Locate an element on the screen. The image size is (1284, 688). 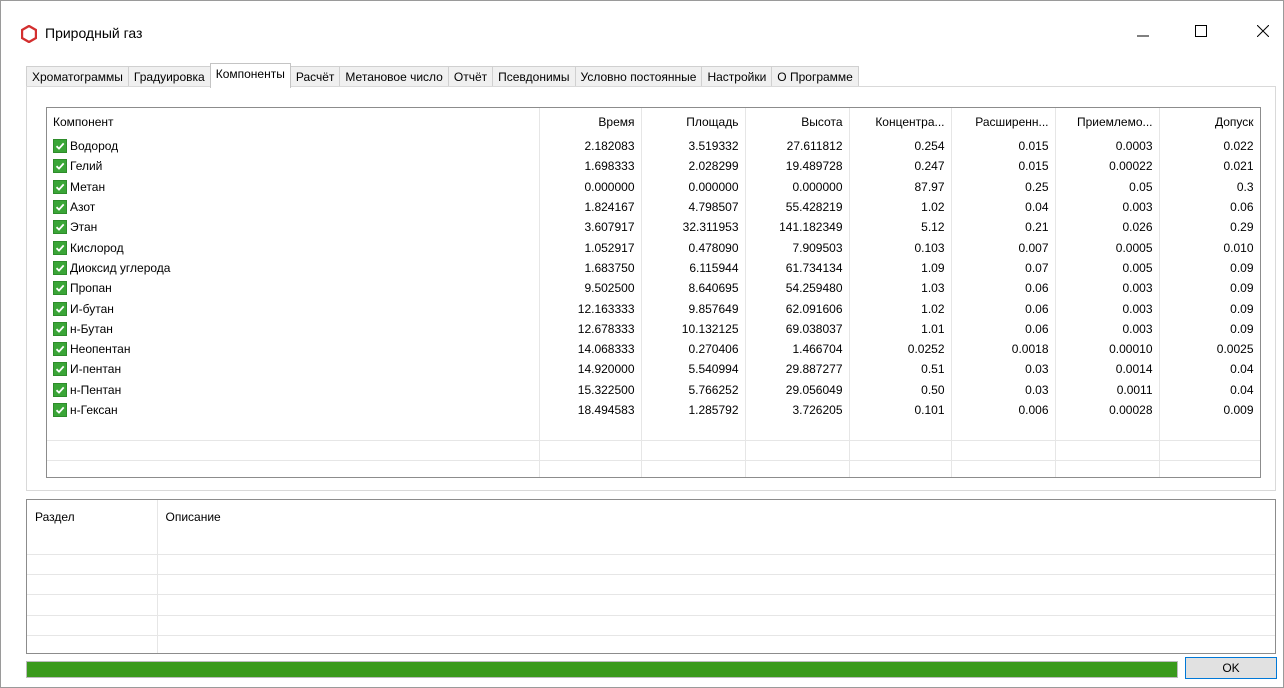
tab-calibration: Градуировка is located at coordinates (169, 77).